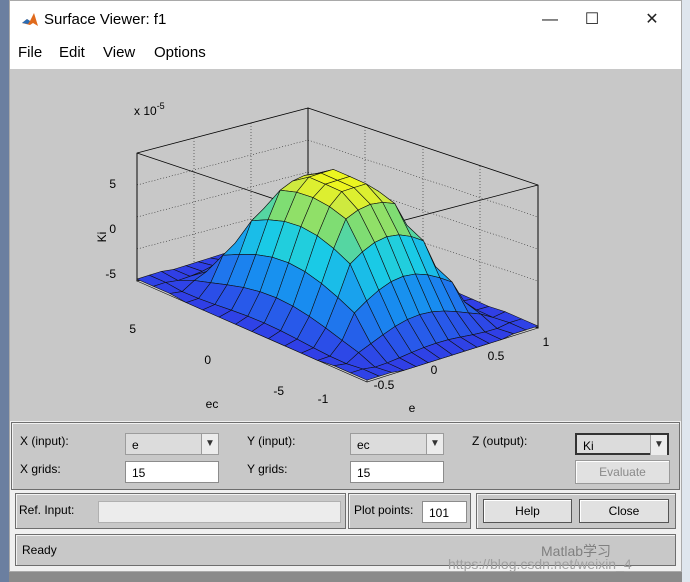 The image size is (690, 582). Describe the element at coordinates (397, 472) in the screenshot. I see `y-grids-field: 15` at that location.